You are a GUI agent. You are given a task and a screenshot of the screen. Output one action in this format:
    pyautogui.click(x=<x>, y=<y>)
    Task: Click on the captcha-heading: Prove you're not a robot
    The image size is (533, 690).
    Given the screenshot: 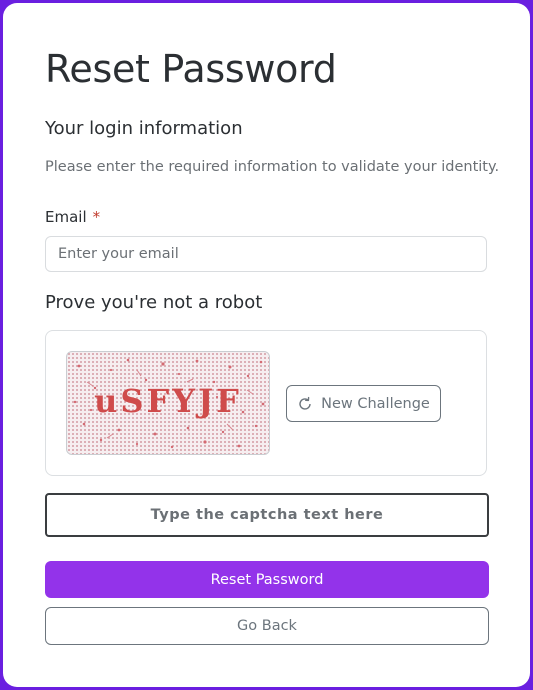 What is the action you would take?
    pyautogui.click(x=154, y=302)
    